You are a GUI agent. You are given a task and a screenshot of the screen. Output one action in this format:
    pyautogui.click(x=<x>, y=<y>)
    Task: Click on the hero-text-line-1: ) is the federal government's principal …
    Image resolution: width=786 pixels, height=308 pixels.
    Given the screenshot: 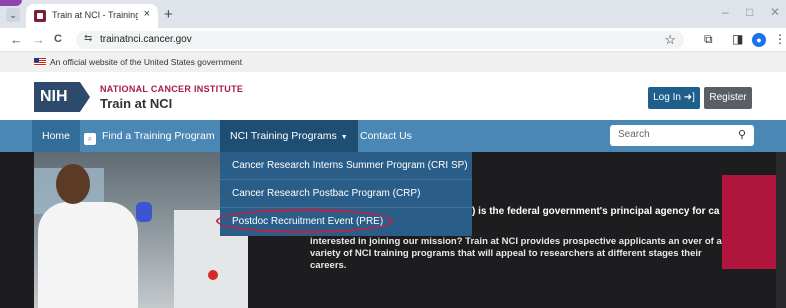 What is the action you would take?
    pyautogui.click(x=596, y=211)
    